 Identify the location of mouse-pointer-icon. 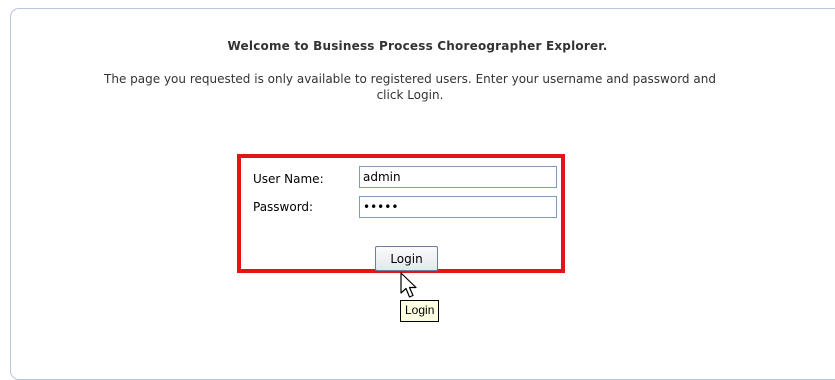
(408, 285).